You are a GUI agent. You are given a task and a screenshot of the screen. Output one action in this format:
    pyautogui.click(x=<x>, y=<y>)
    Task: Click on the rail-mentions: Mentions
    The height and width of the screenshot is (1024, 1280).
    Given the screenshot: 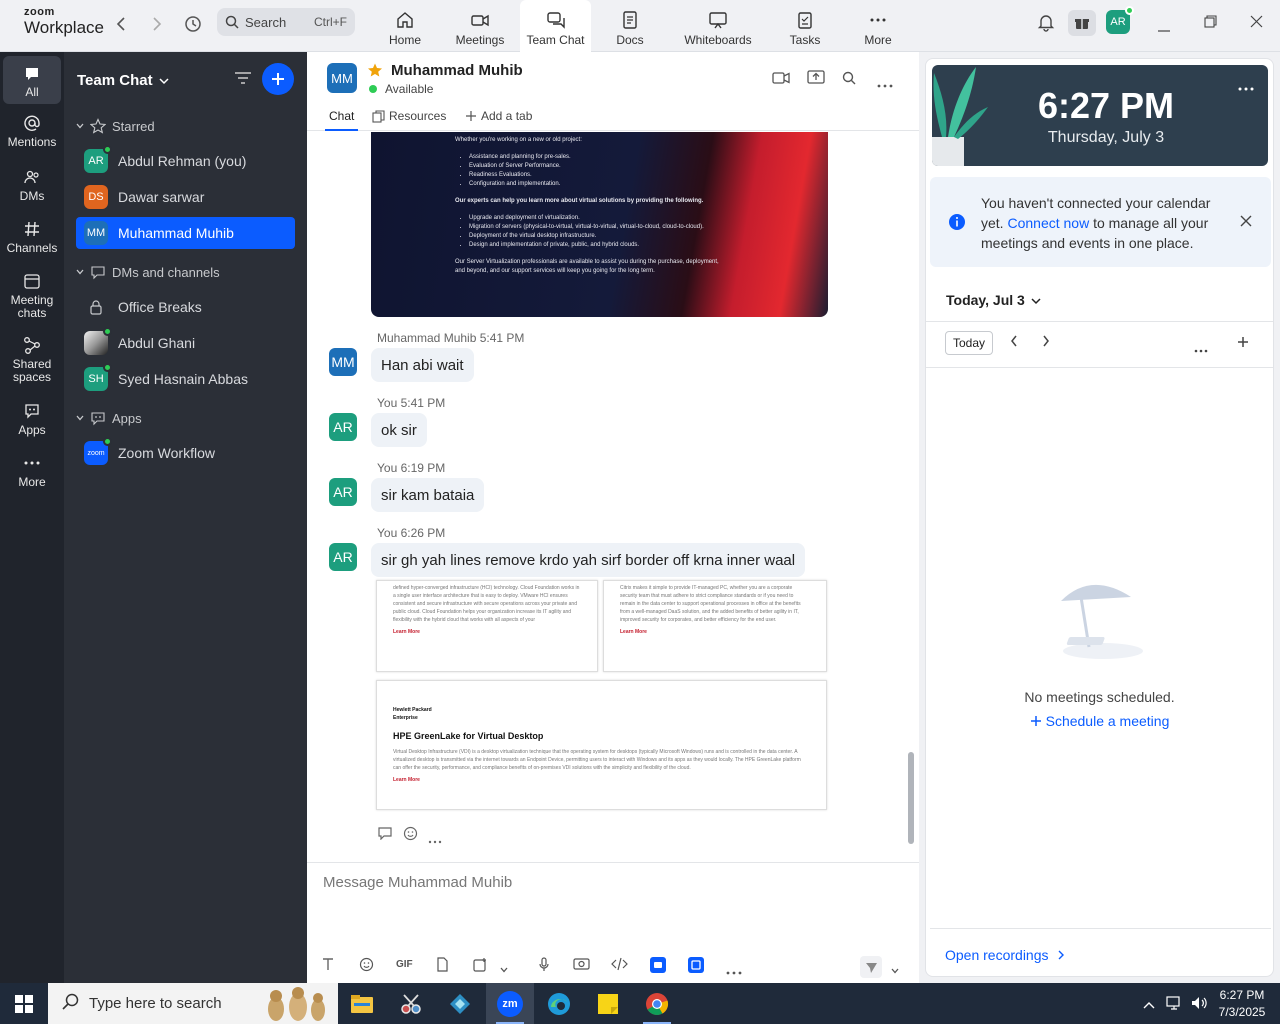 What is the action you would take?
    pyautogui.click(x=32, y=131)
    